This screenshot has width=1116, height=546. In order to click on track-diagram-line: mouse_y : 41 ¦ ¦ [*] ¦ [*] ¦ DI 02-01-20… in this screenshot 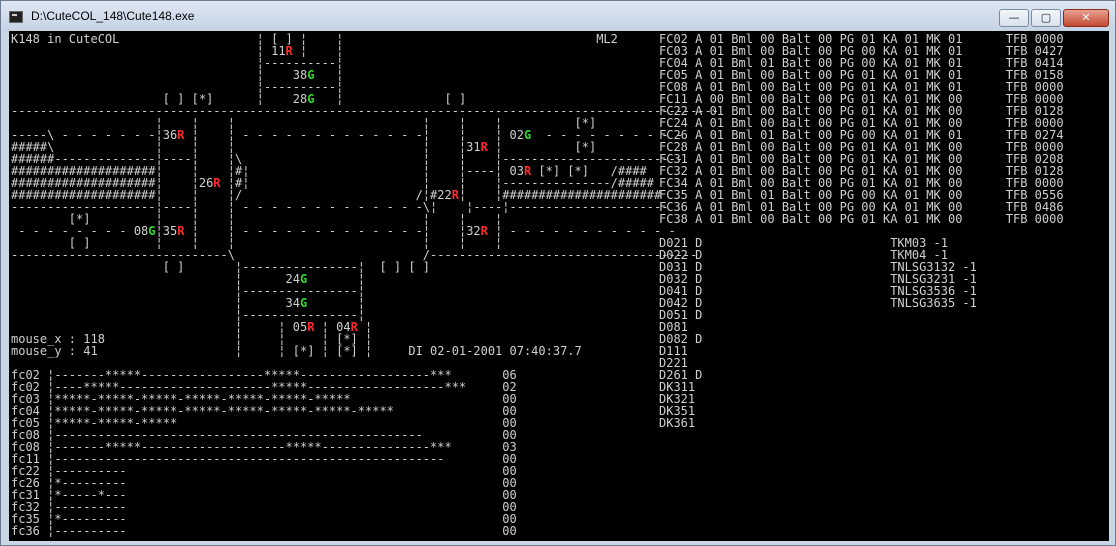, I will do `click(296, 351)`.